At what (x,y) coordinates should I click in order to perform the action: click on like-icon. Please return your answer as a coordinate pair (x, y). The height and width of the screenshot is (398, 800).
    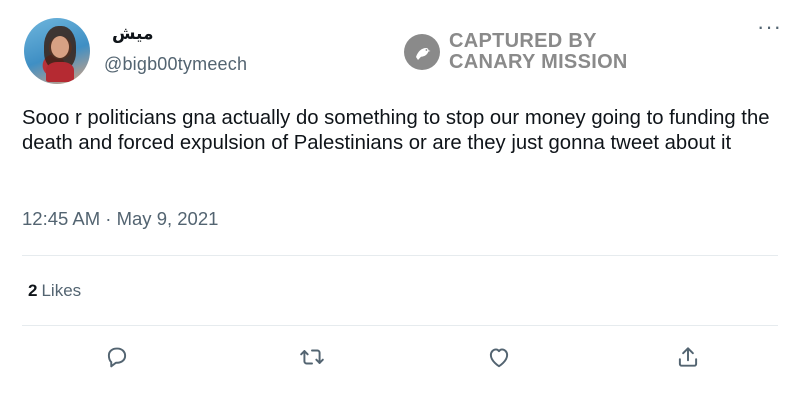
    Looking at the image, I should click on (499, 358).